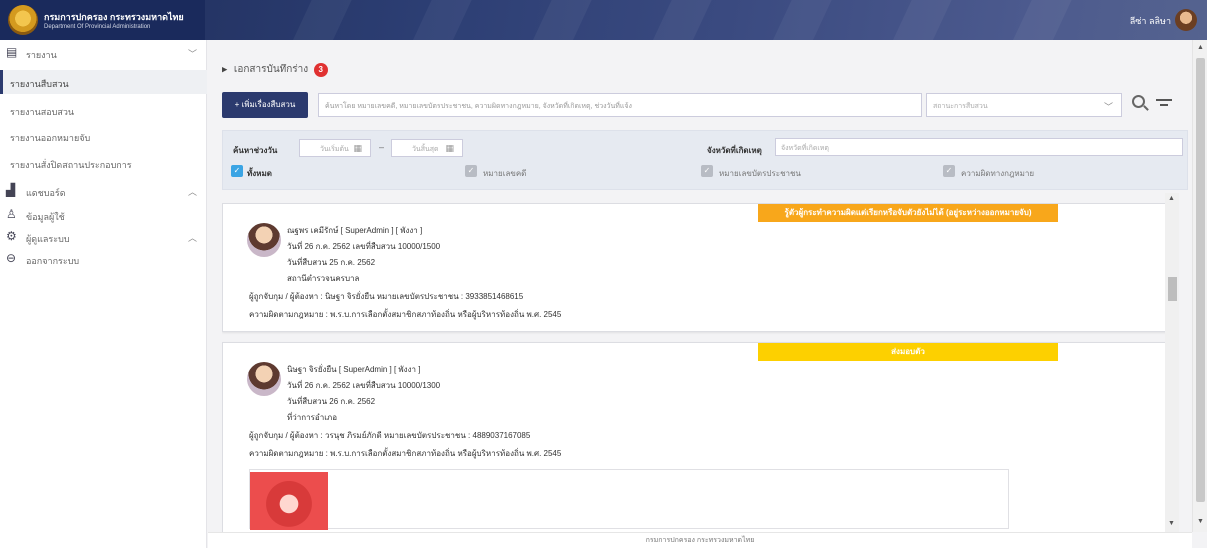  Describe the element at coordinates (114, 17) in the screenshot. I see `org-name-th: กรมการปกครอง กระทรวงมหาดไทย` at that location.